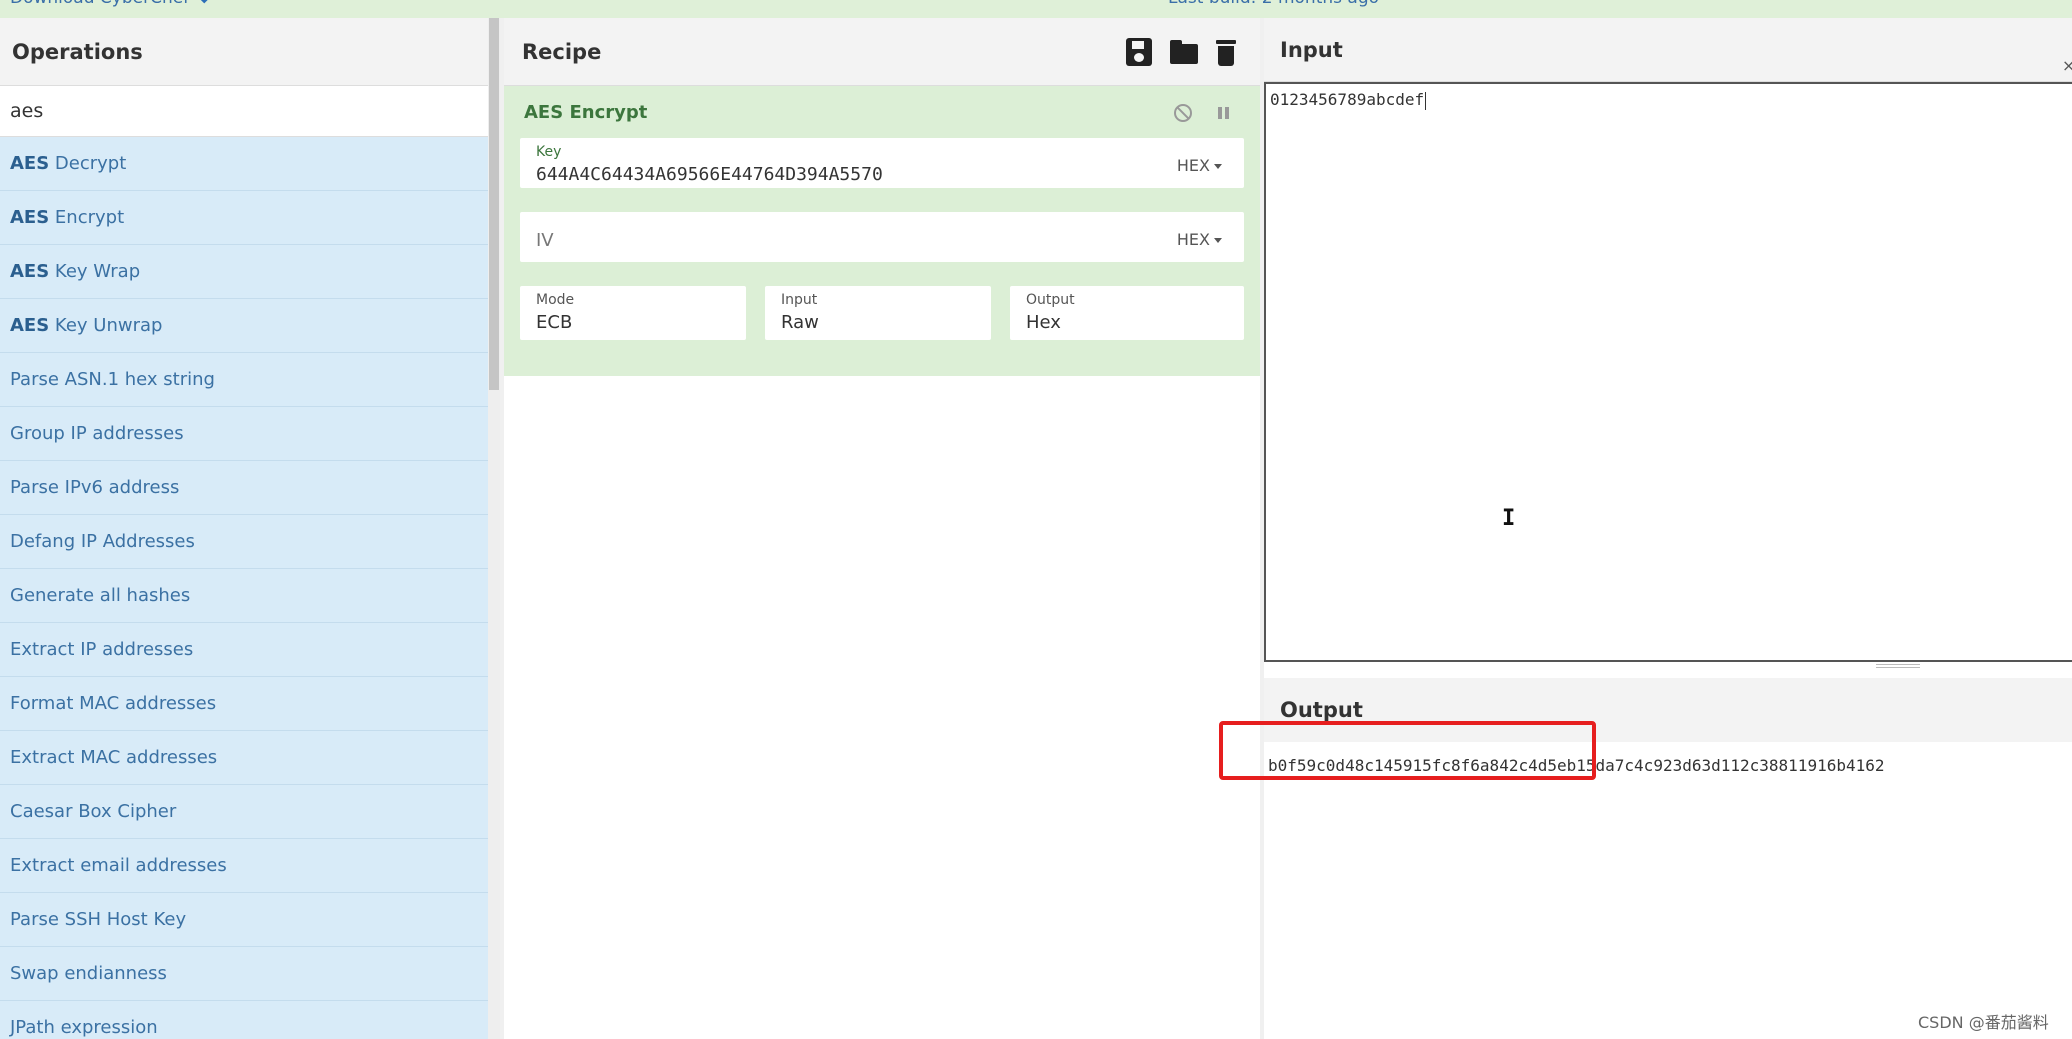  Describe the element at coordinates (1050, 300) in the screenshot. I see `output-format-label: Output` at that location.